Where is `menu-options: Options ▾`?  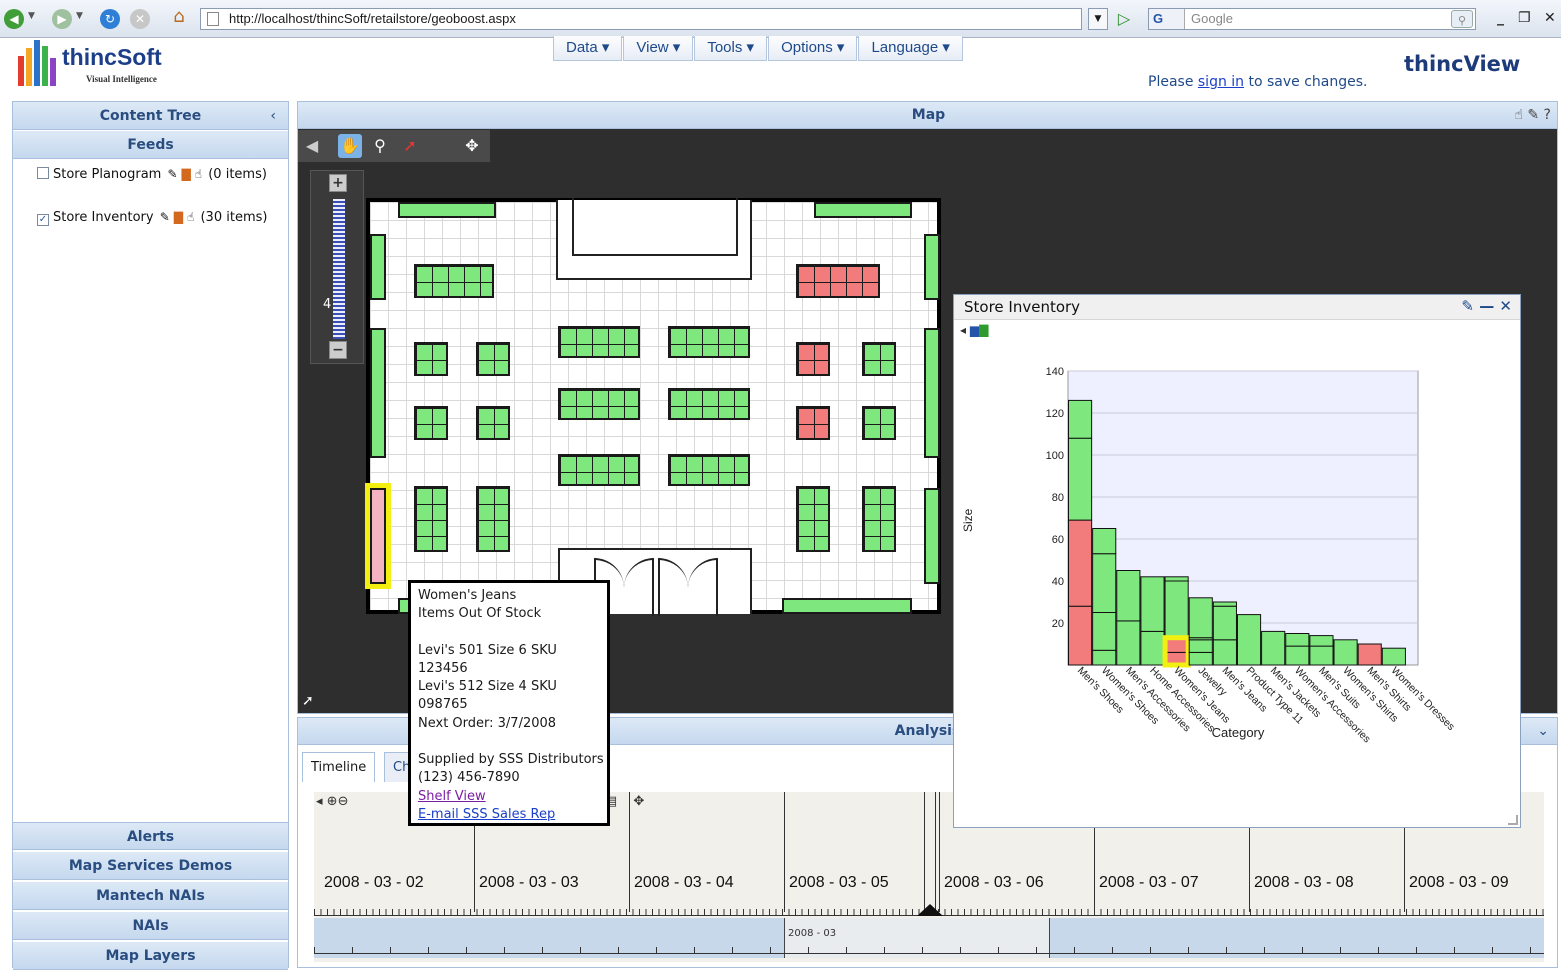 menu-options: Options ▾ is located at coordinates (813, 48).